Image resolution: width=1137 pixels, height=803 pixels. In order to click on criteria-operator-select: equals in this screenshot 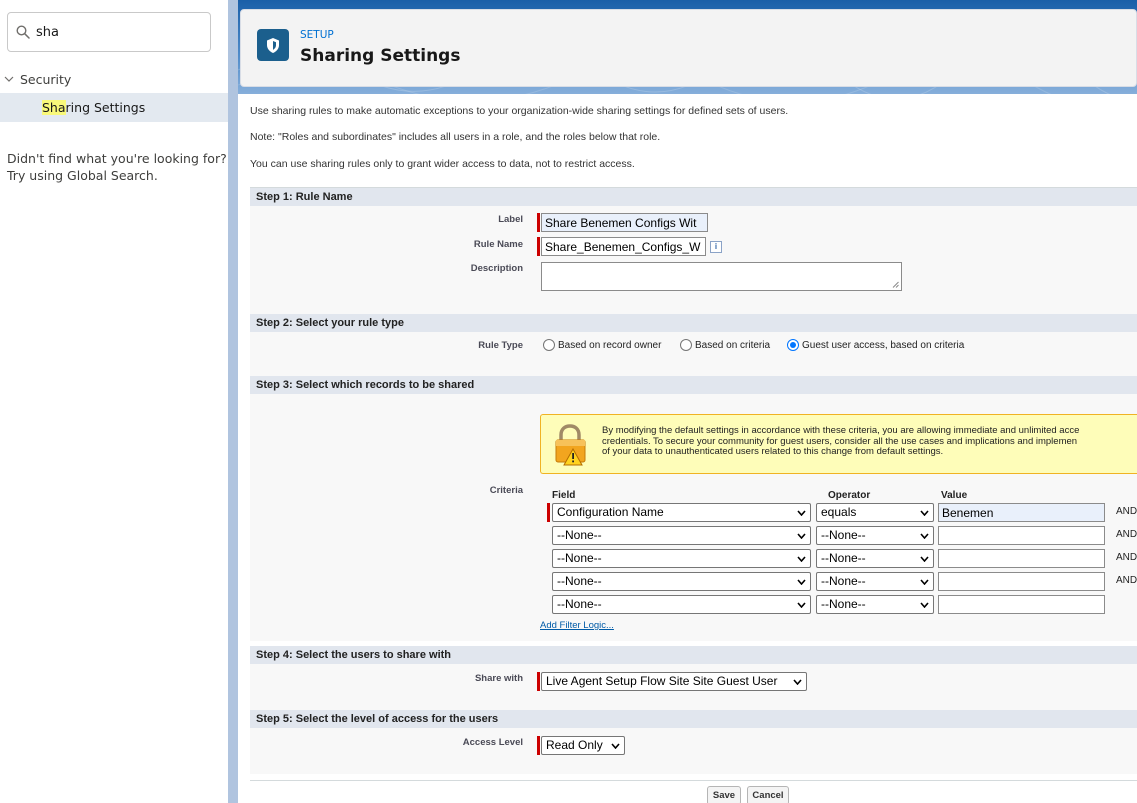, I will do `click(875, 512)`.